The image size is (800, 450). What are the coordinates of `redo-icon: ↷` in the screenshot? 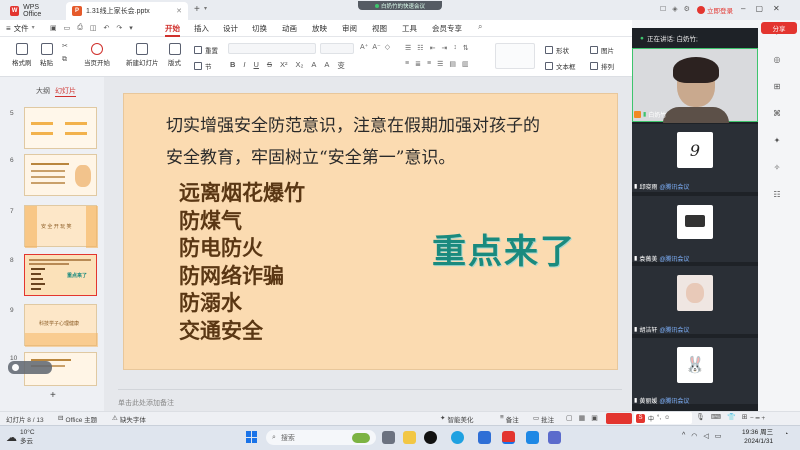 It's located at (119, 28).